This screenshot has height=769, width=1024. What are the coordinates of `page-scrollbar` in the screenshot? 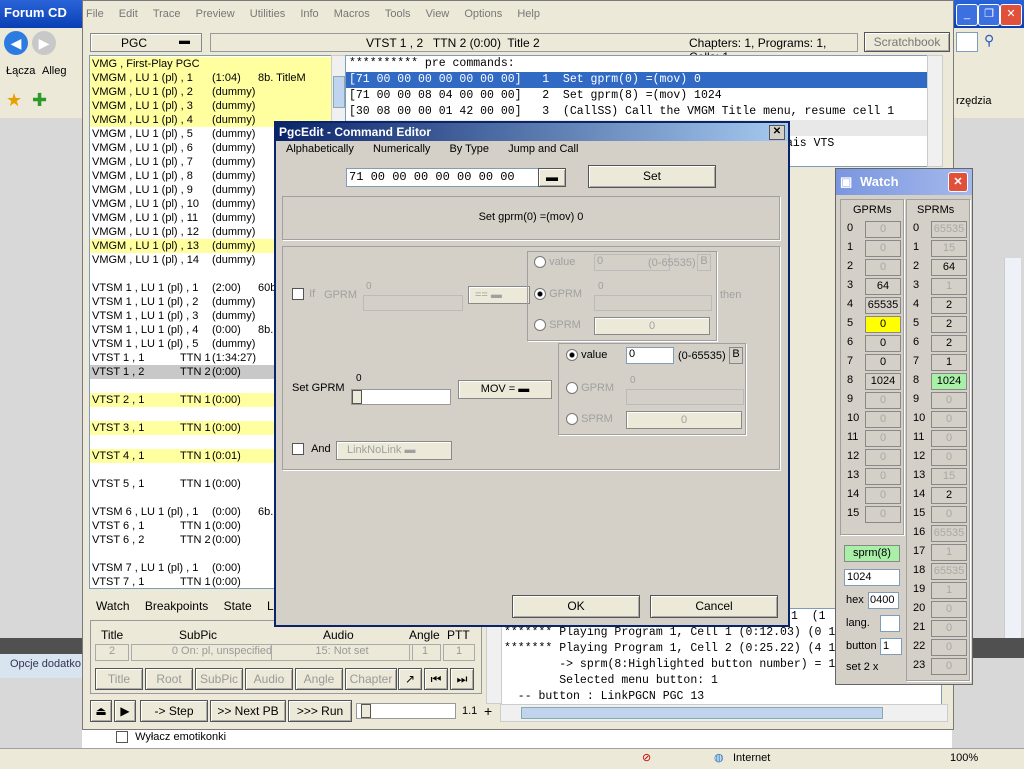 It's located at (1012, 448).